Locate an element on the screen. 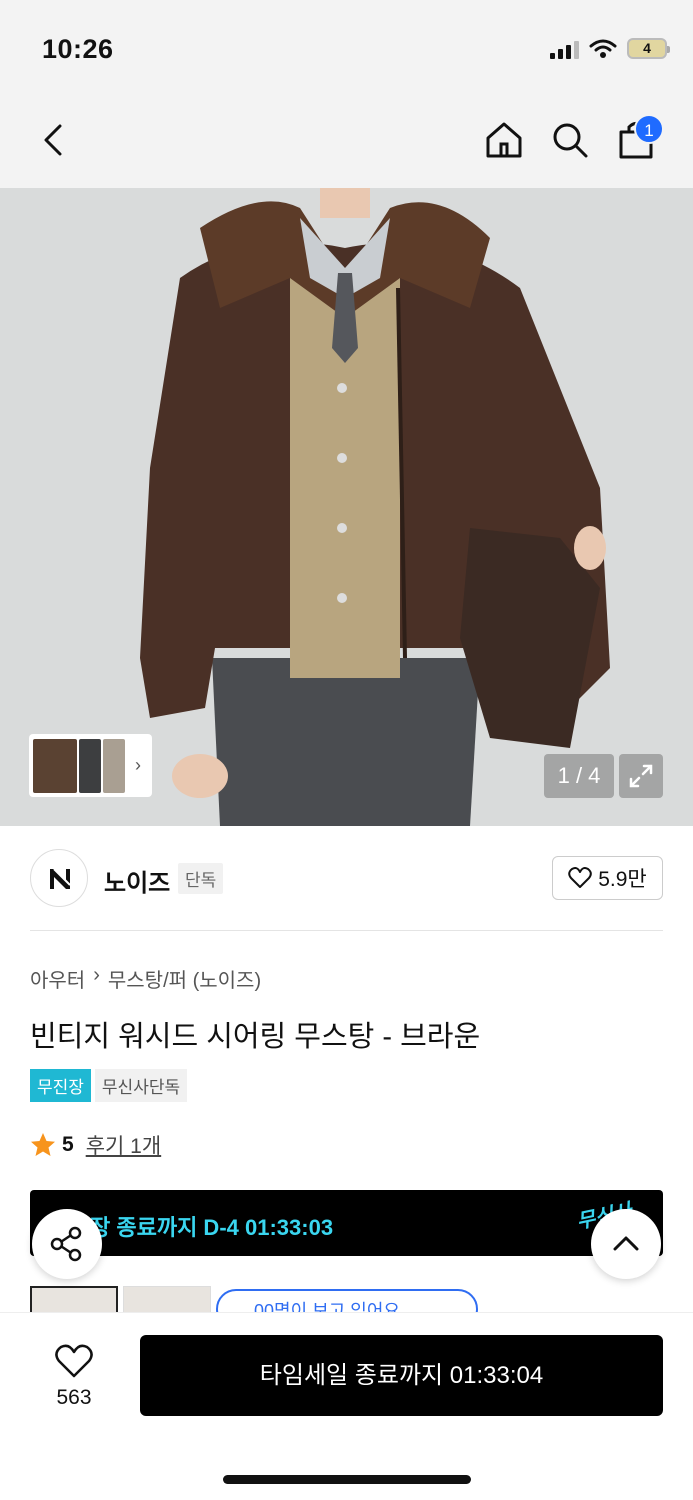 Image resolution: width=693 pixels, height=1500 pixels. home-indicator is located at coordinates (347, 1479).